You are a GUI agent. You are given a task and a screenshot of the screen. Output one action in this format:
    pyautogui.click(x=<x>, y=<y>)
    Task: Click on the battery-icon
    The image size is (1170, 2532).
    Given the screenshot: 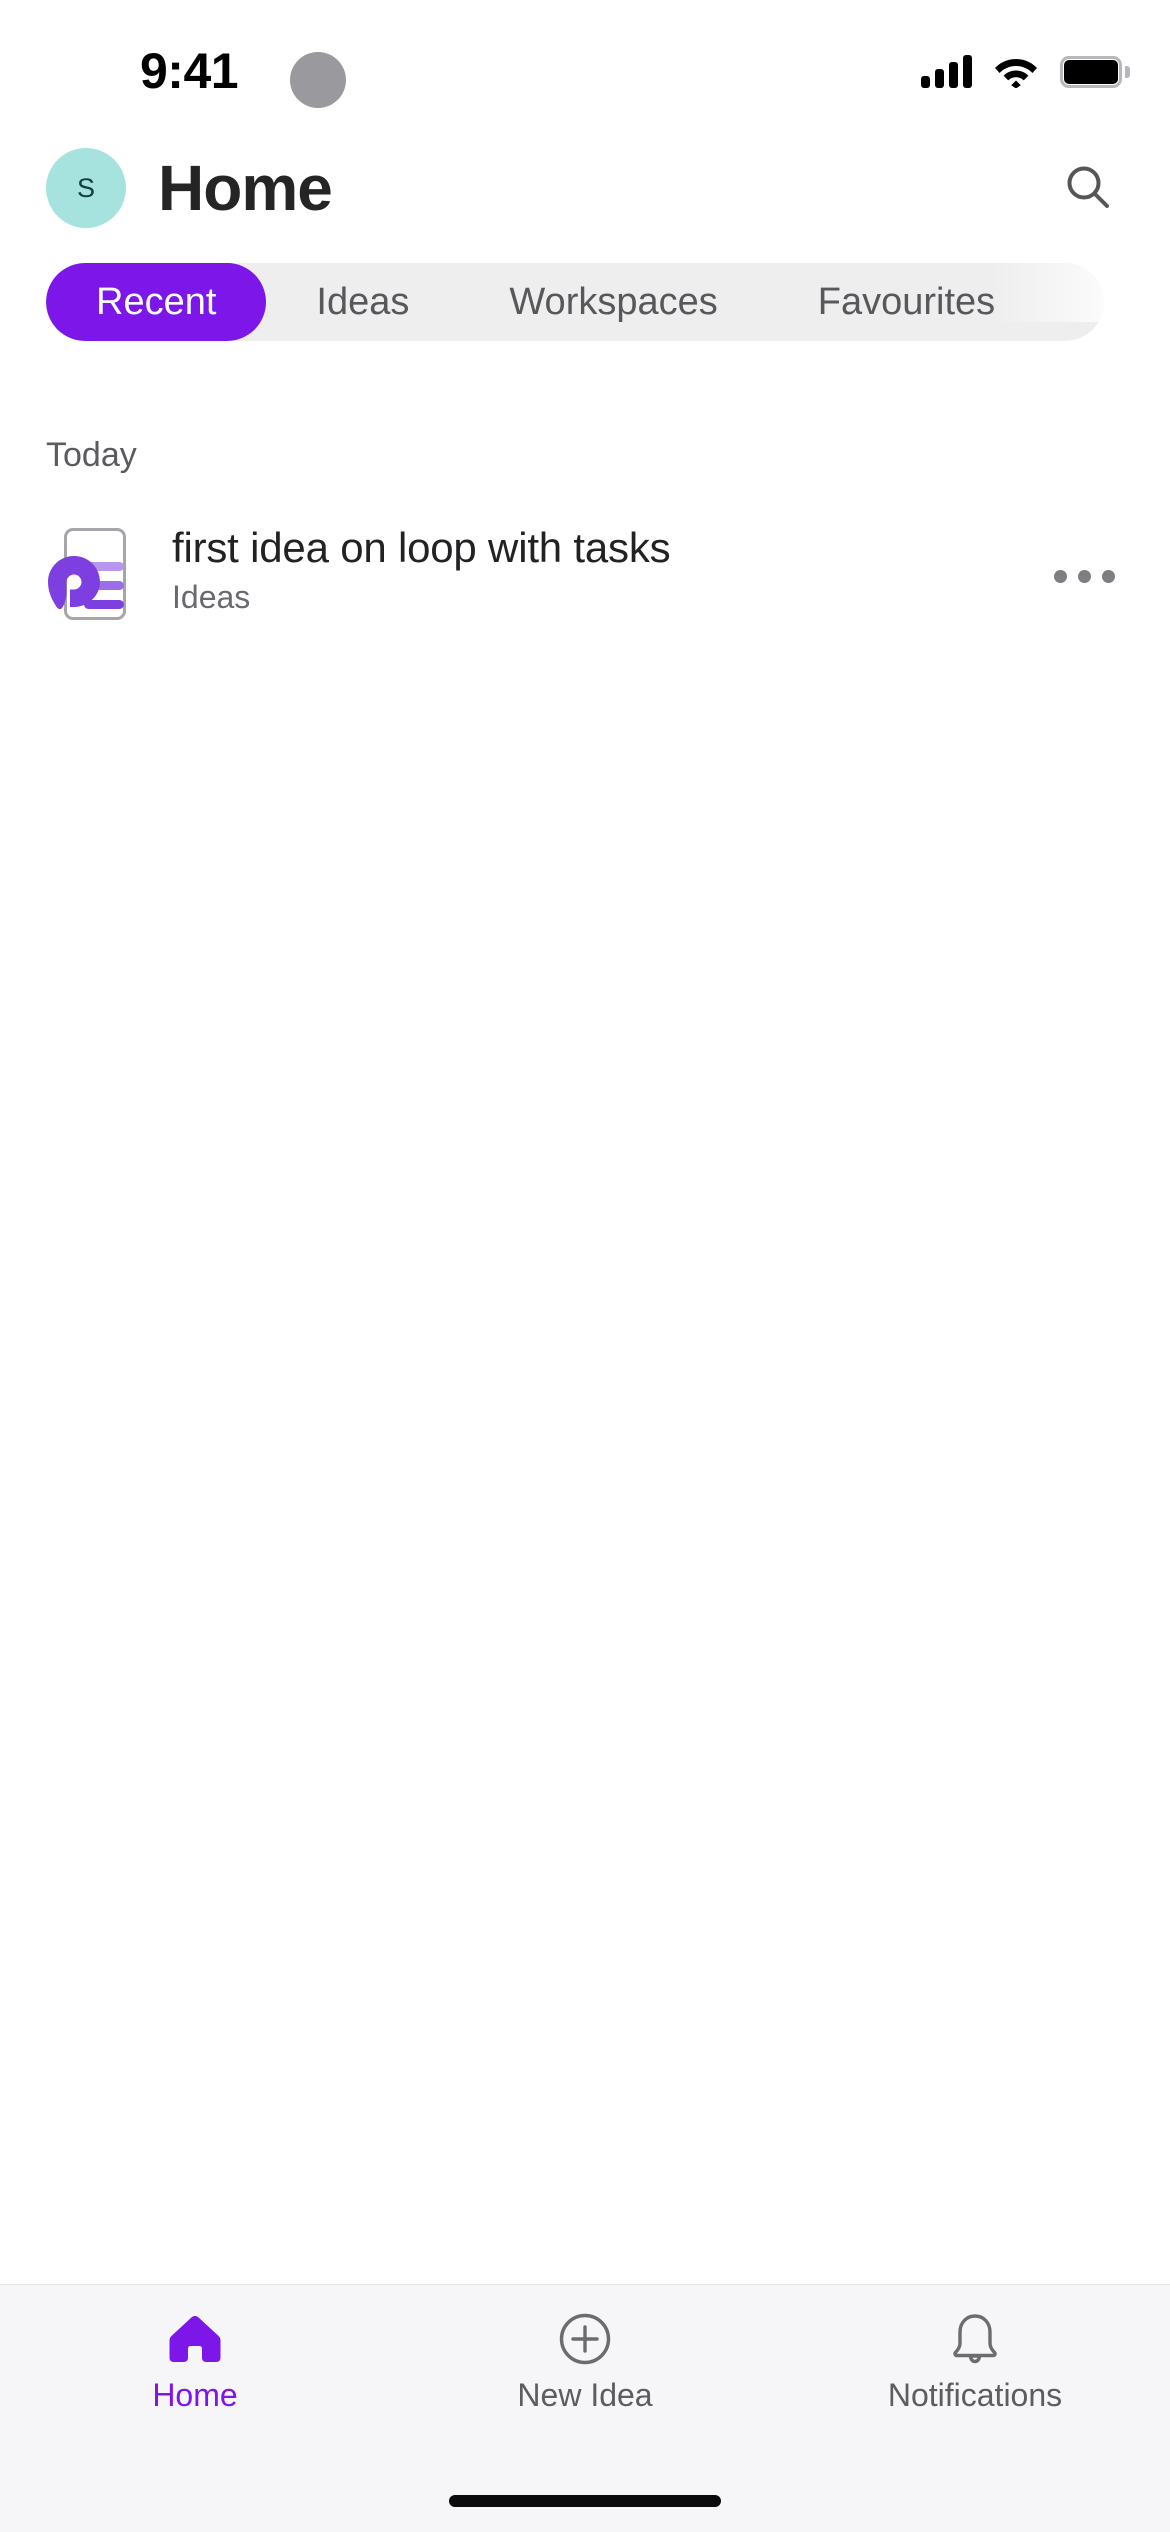 What is the action you would take?
    pyautogui.click(x=1095, y=72)
    